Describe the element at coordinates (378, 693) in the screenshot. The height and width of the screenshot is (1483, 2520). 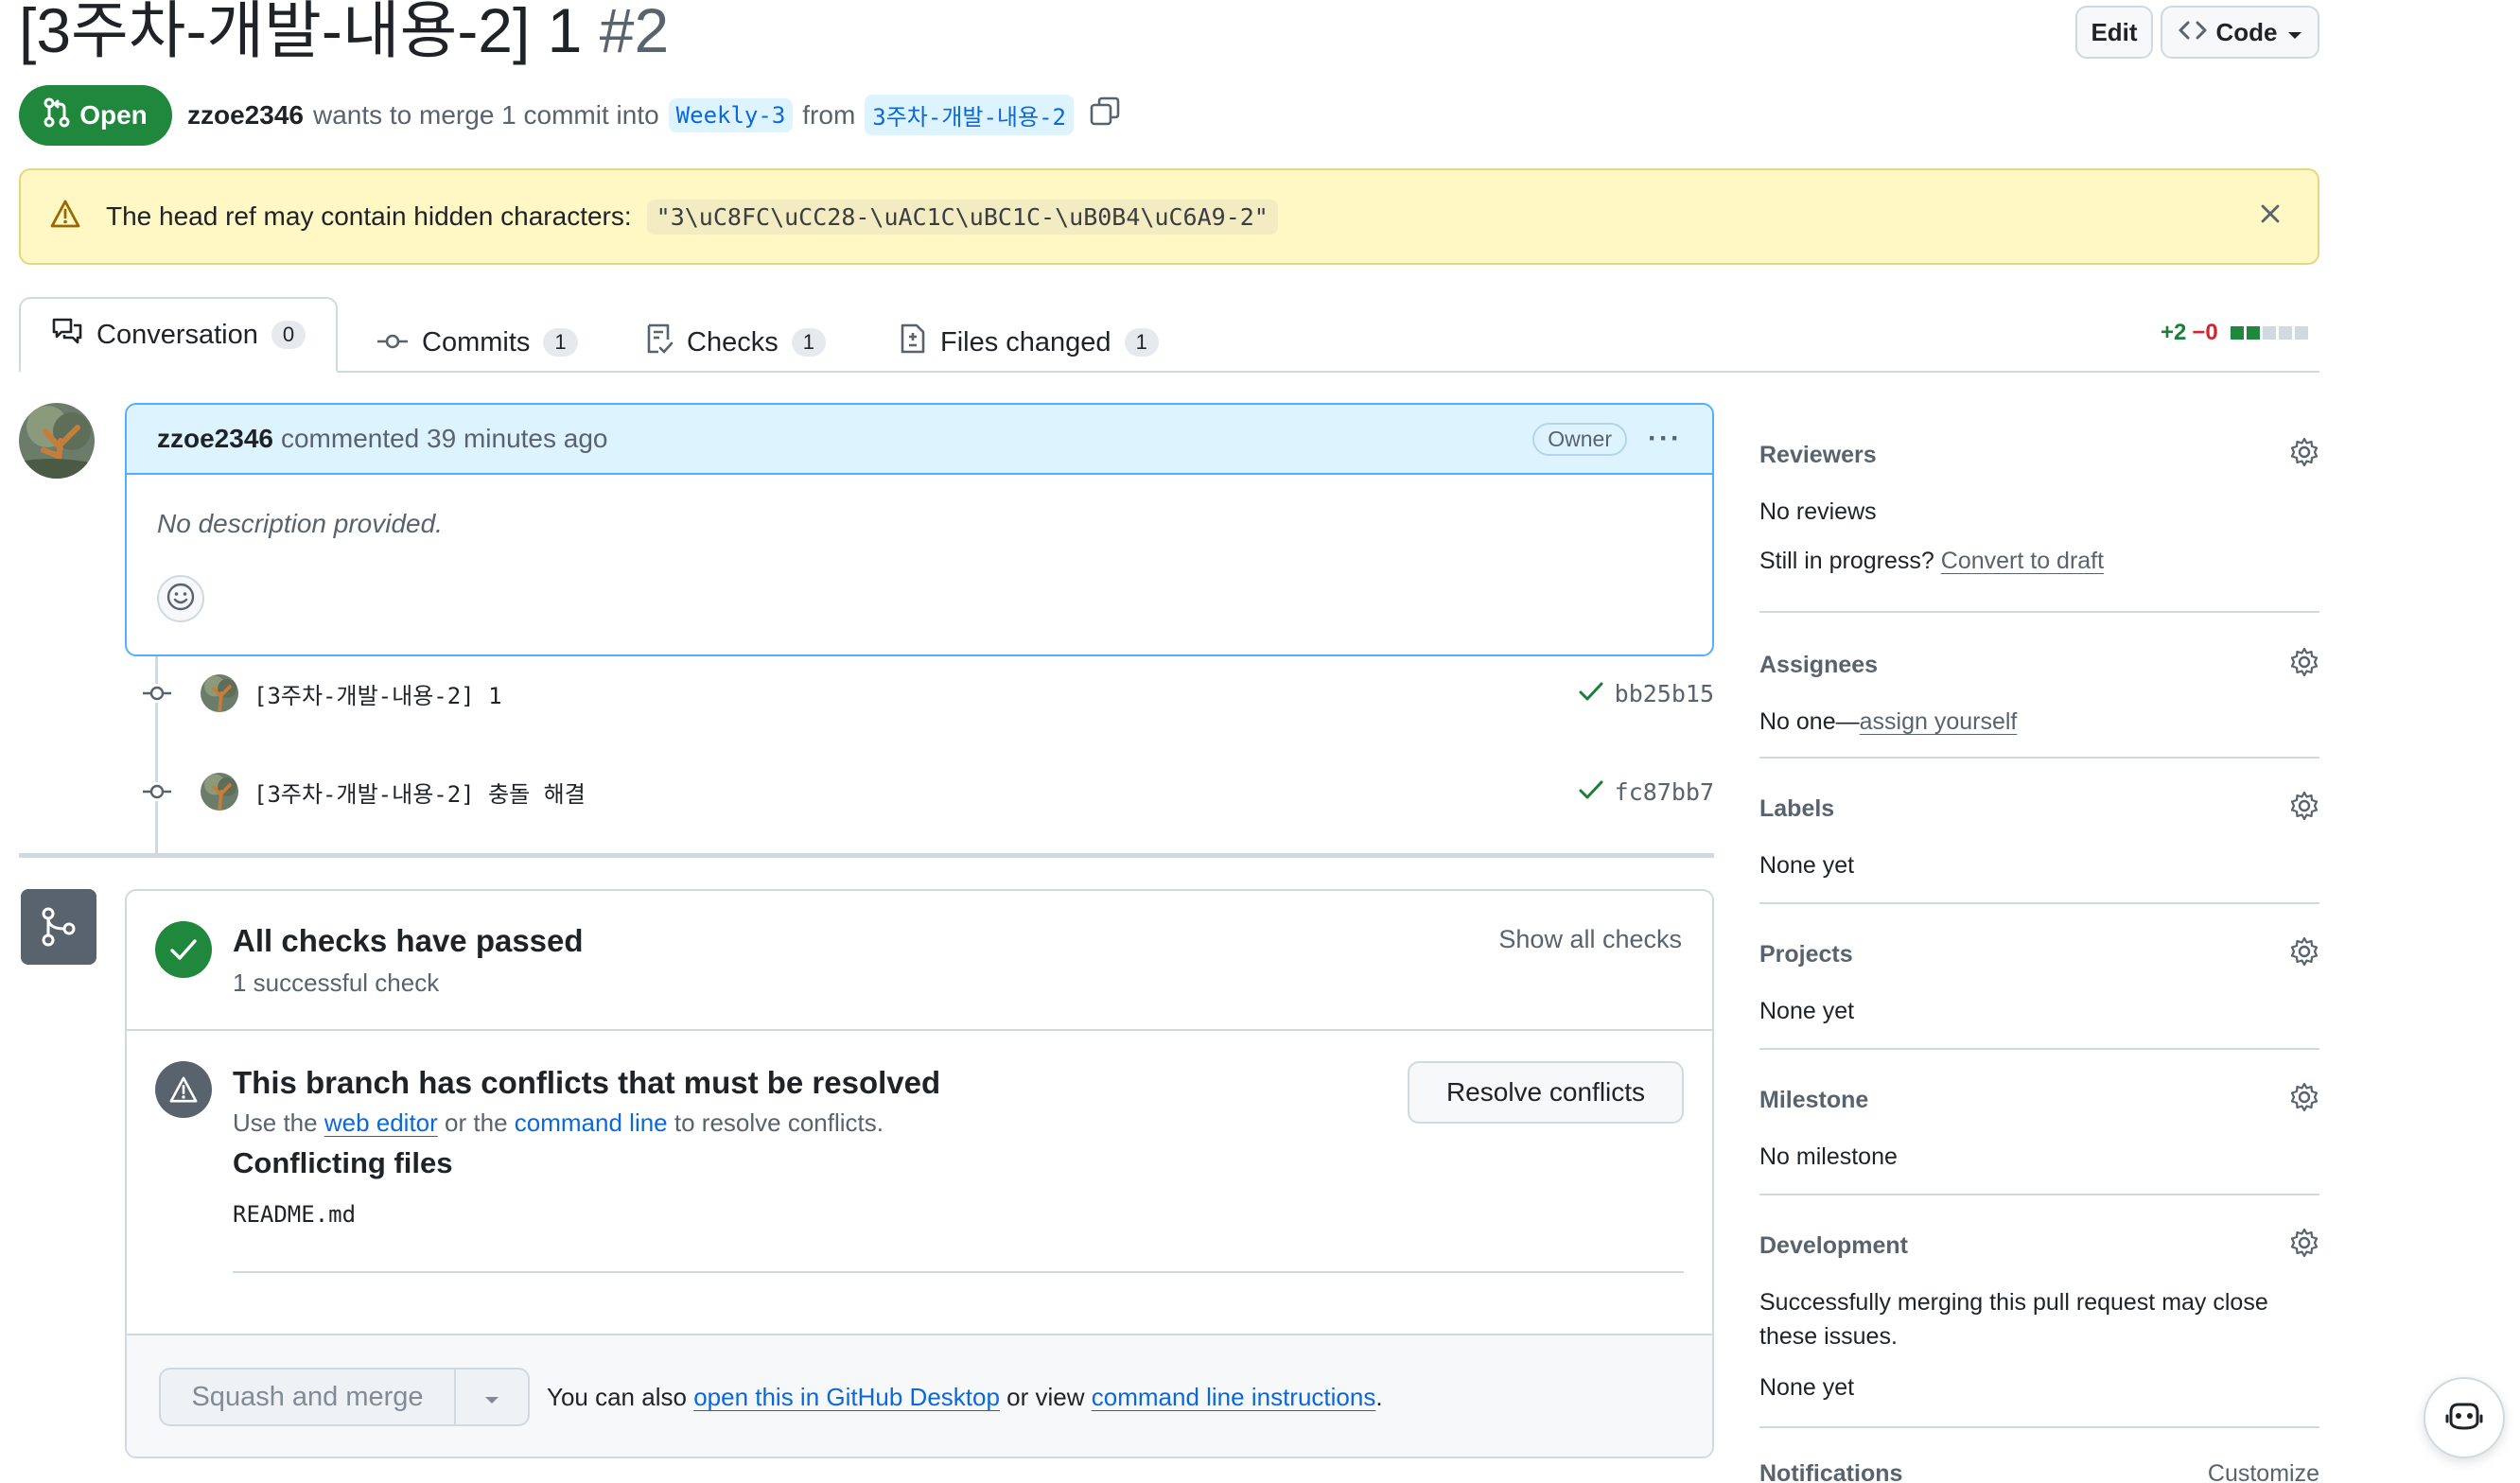
I see `commit-message: [3주차-개발-내용-2] 1` at that location.